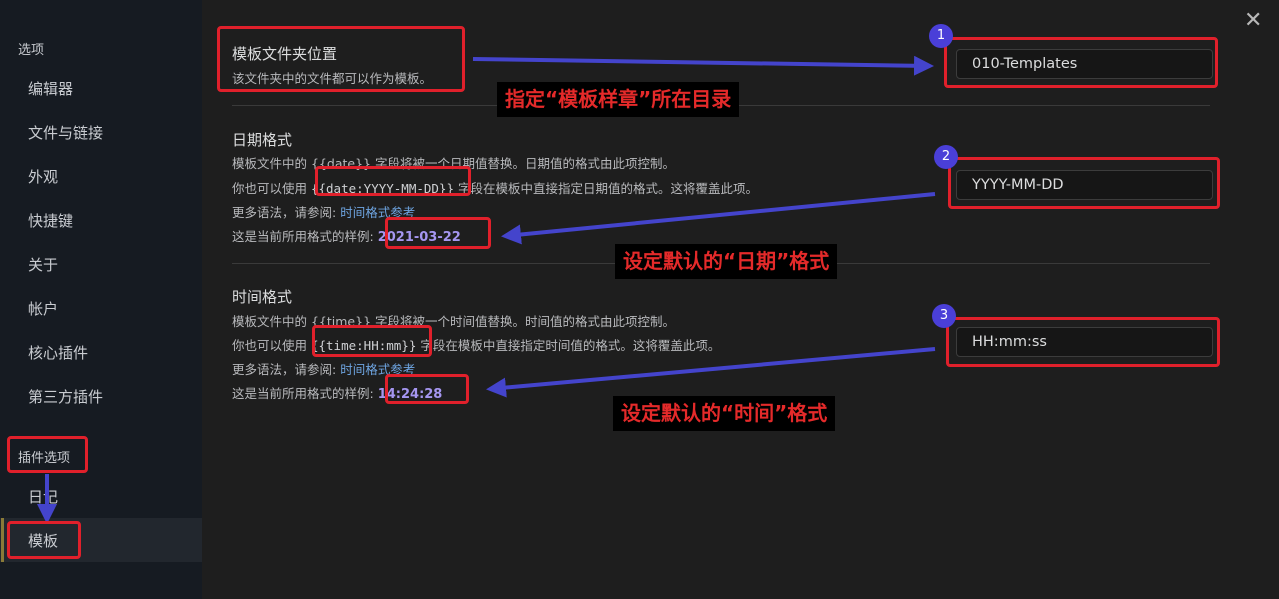 Image resolution: width=1279 pixels, height=599 pixels. I want to click on step-badge-1: 1, so click(941, 36).